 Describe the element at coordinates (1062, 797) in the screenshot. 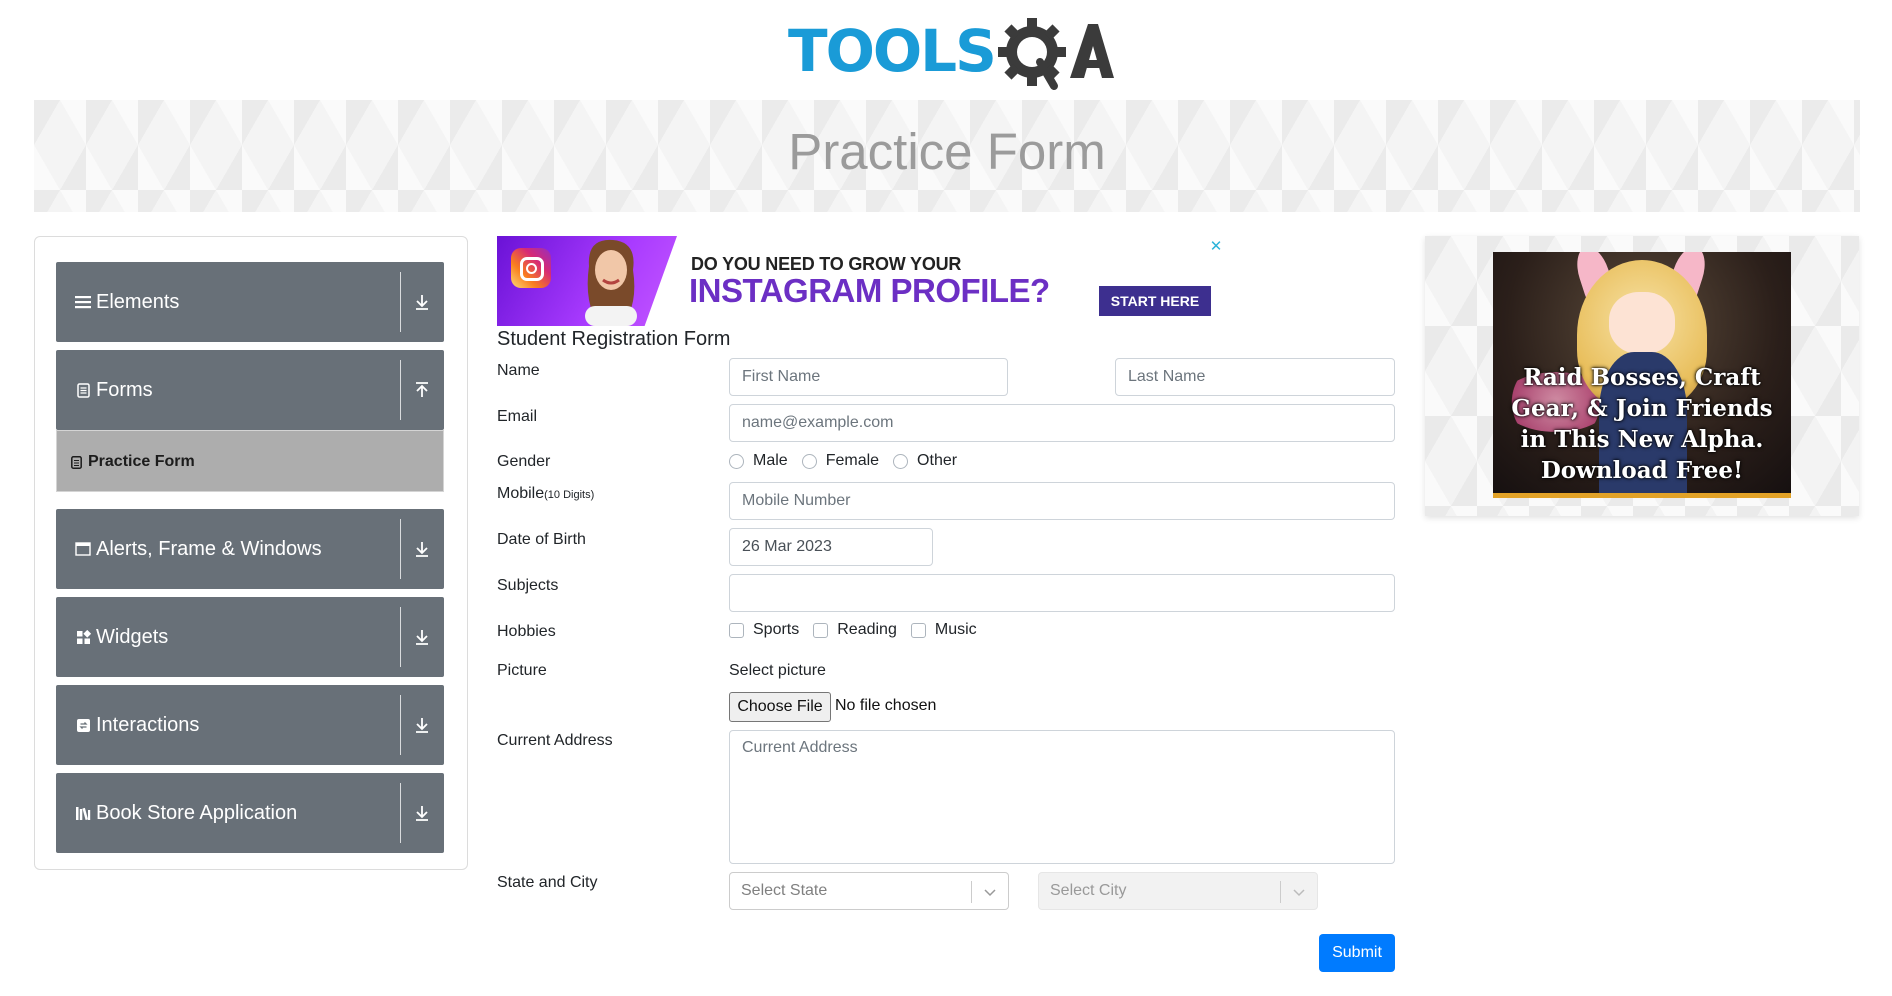

I see `current-address-textarea: Current Address` at that location.